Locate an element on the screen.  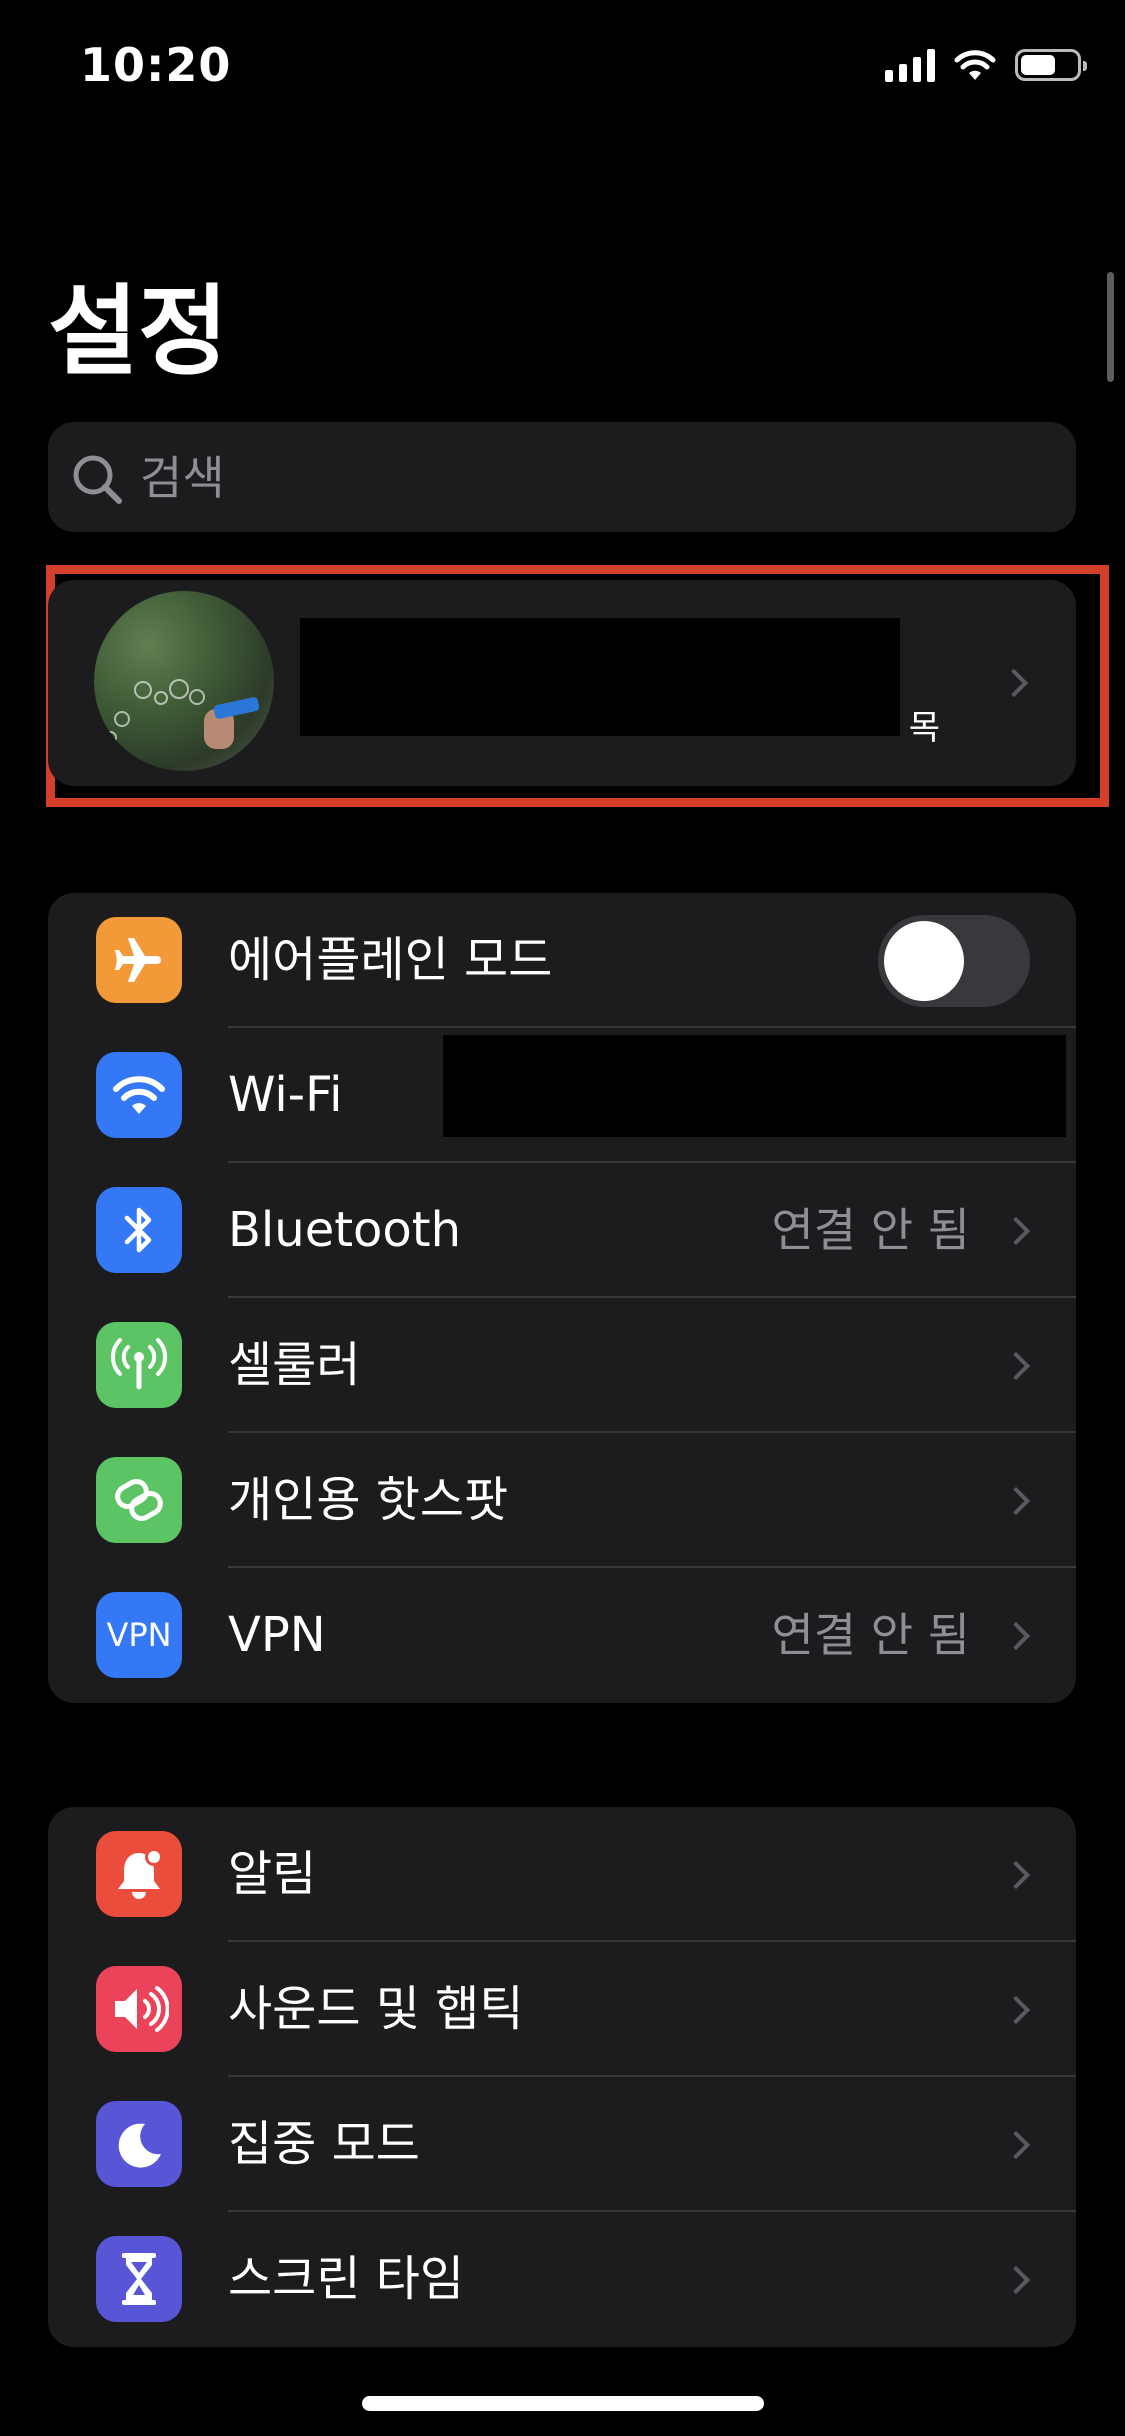
row-focus: 집중 모드 is located at coordinates (562, 2144).